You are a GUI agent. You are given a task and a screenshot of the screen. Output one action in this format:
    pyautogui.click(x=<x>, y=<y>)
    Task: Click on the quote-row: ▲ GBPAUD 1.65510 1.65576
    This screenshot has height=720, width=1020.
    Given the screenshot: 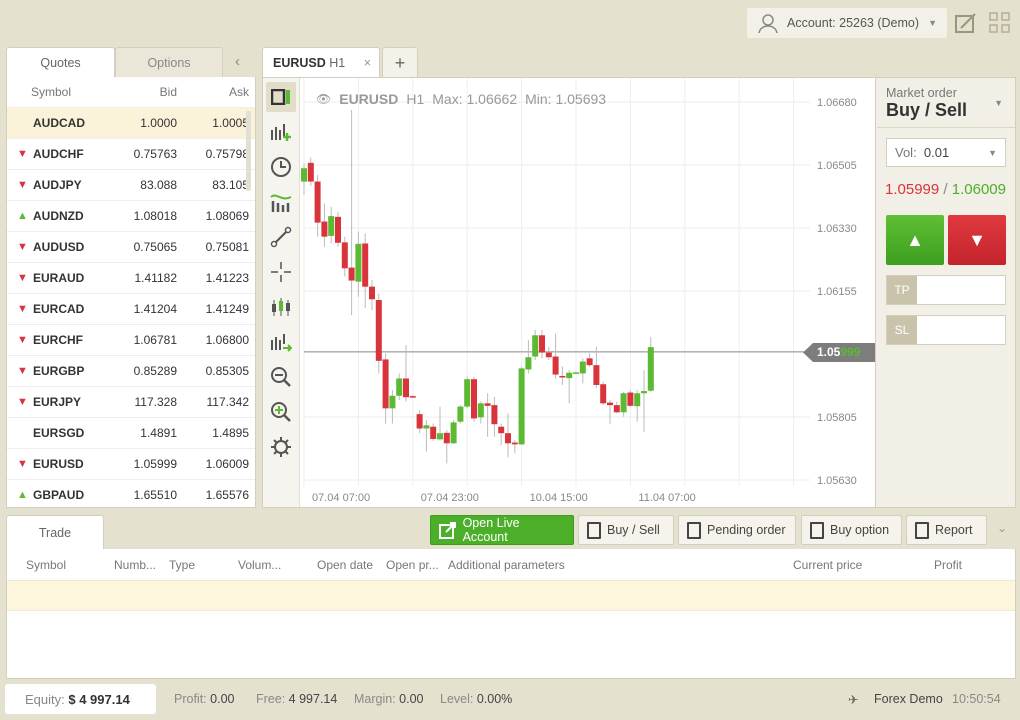 What is the action you would take?
    pyautogui.click(x=131, y=493)
    